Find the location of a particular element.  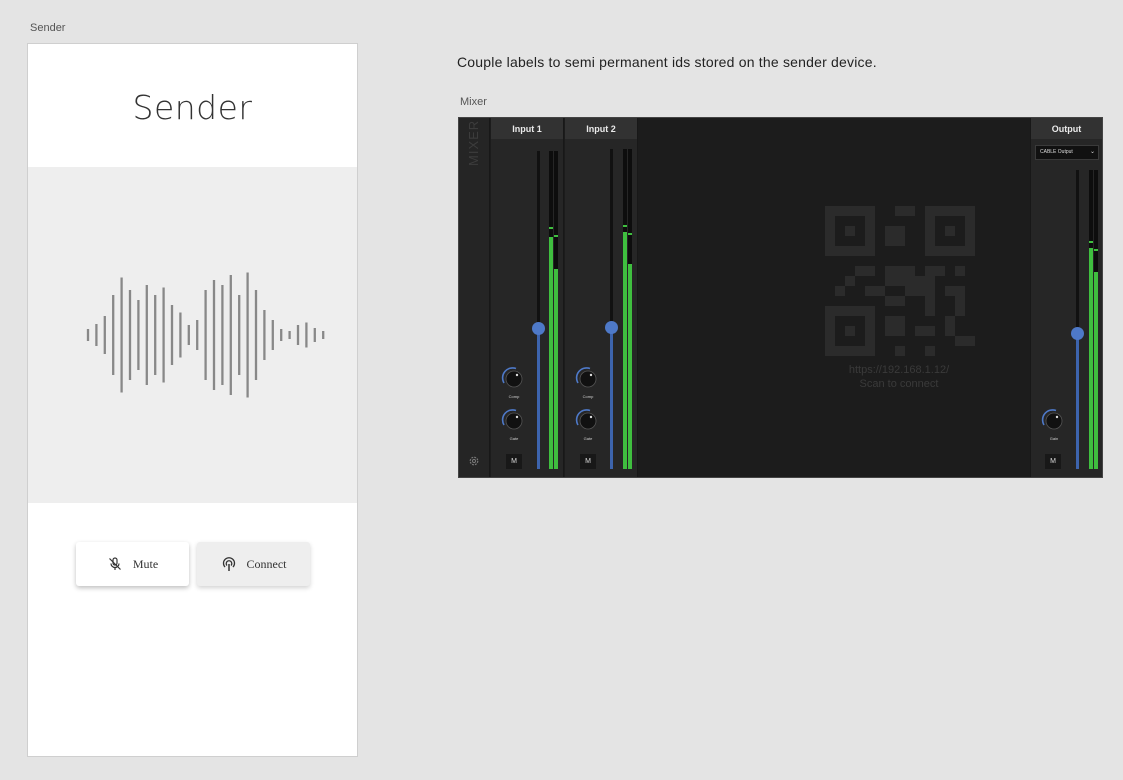

mixer-side-label: MIXER is located at coordinates (473, 142).